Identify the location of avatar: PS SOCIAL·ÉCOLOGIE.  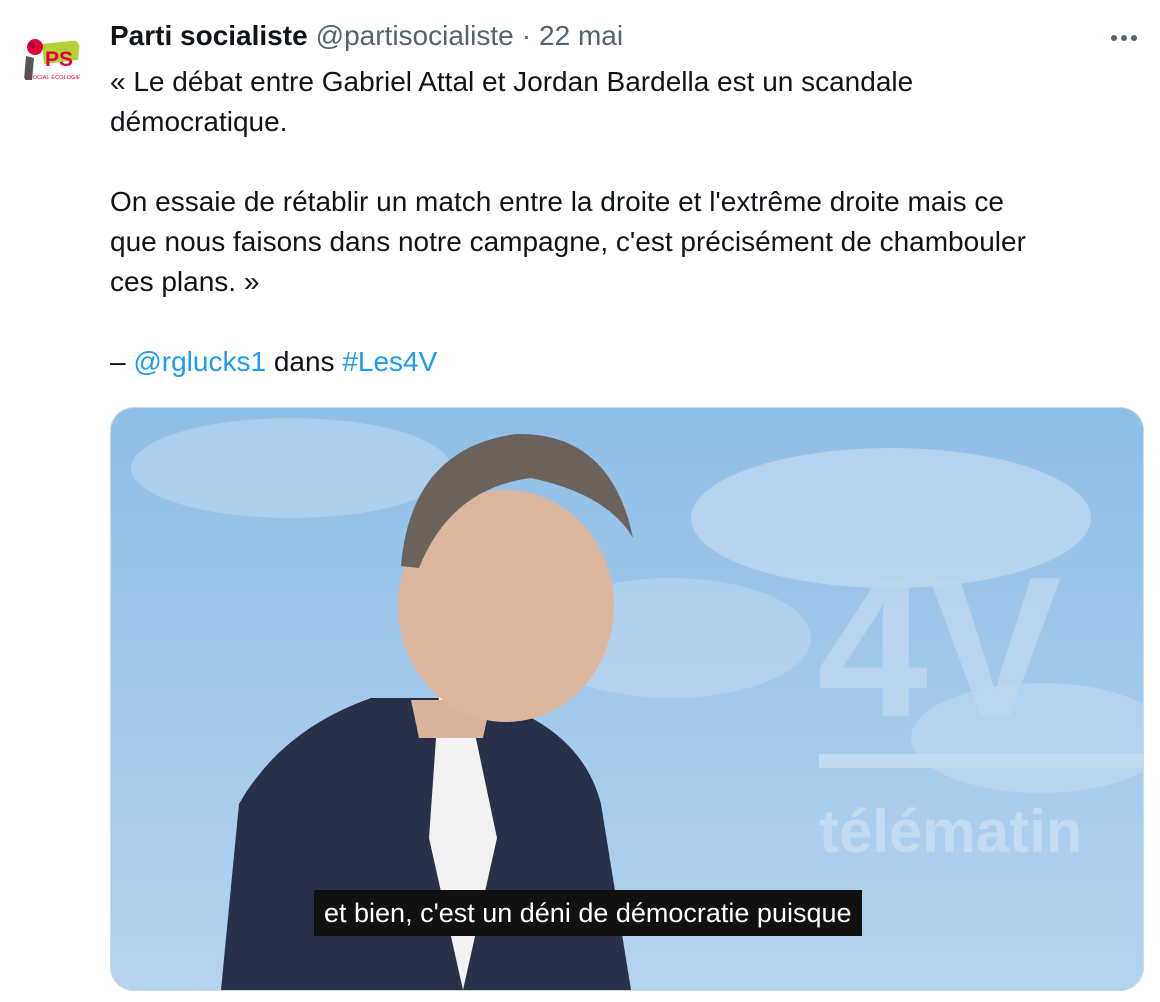
(52, 62).